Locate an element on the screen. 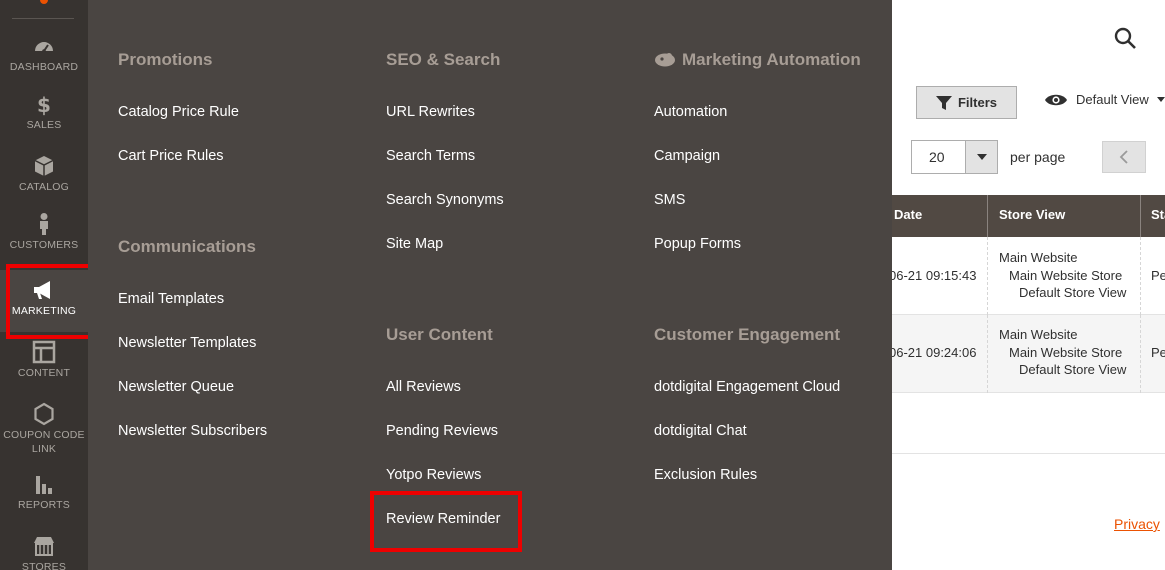  nav-label-sales: SALES is located at coordinates (44, 125).